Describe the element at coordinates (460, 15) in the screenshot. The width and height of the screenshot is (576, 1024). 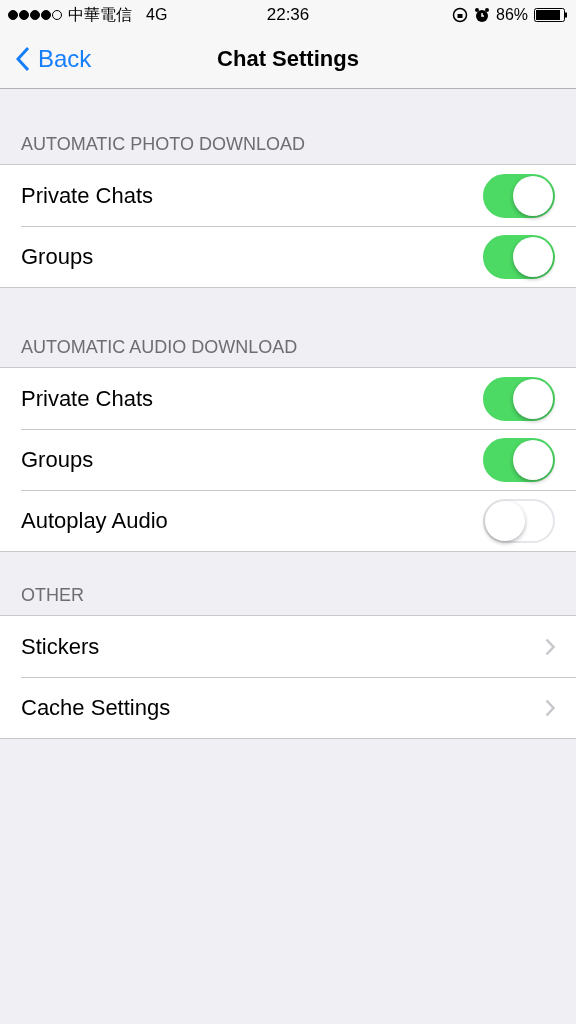
I see `rotation-lock-icon` at that location.